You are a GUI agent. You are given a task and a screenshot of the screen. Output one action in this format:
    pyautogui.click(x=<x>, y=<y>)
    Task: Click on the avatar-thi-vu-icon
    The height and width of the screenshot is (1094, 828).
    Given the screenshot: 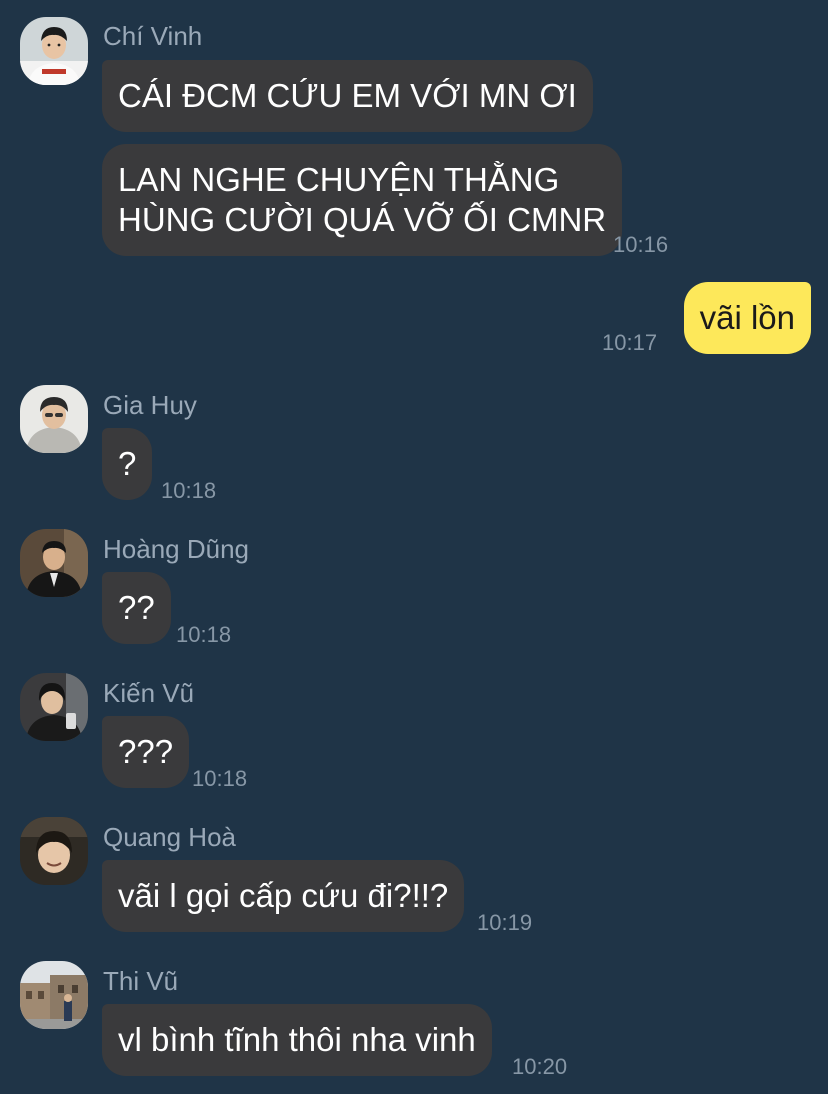 What is the action you would take?
    pyautogui.click(x=54, y=995)
    